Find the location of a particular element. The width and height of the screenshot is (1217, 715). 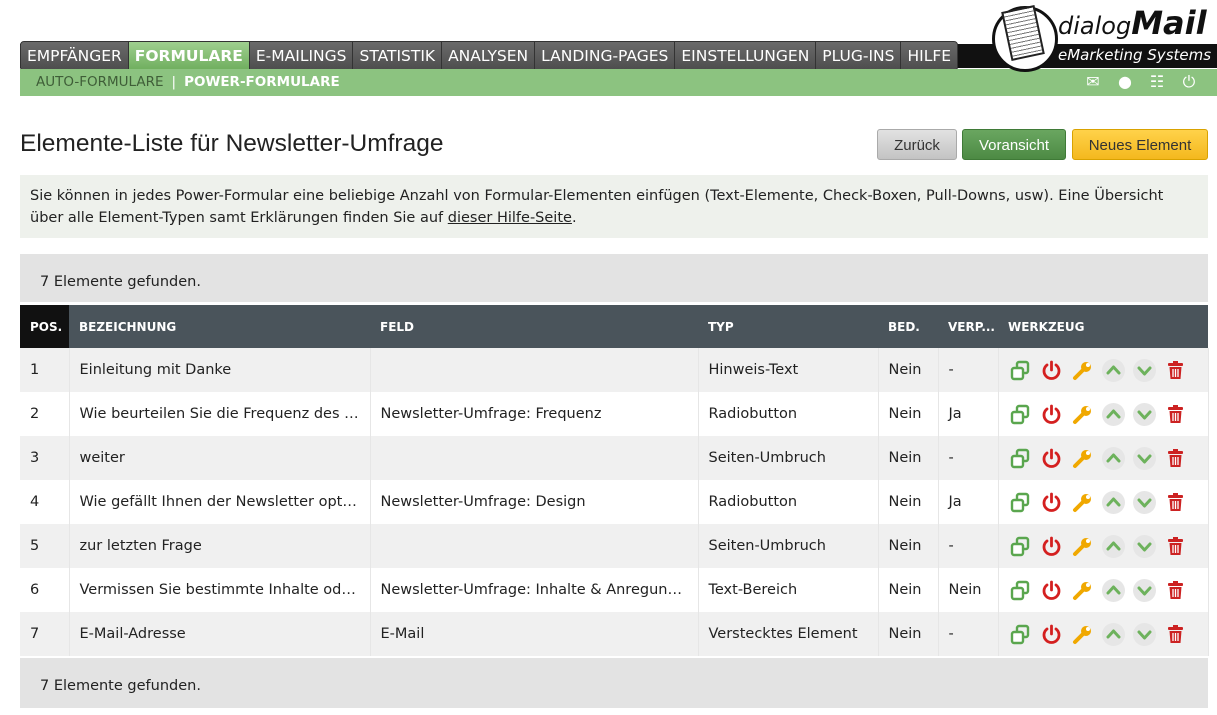

user-icon: ● is located at coordinates (1125, 82).